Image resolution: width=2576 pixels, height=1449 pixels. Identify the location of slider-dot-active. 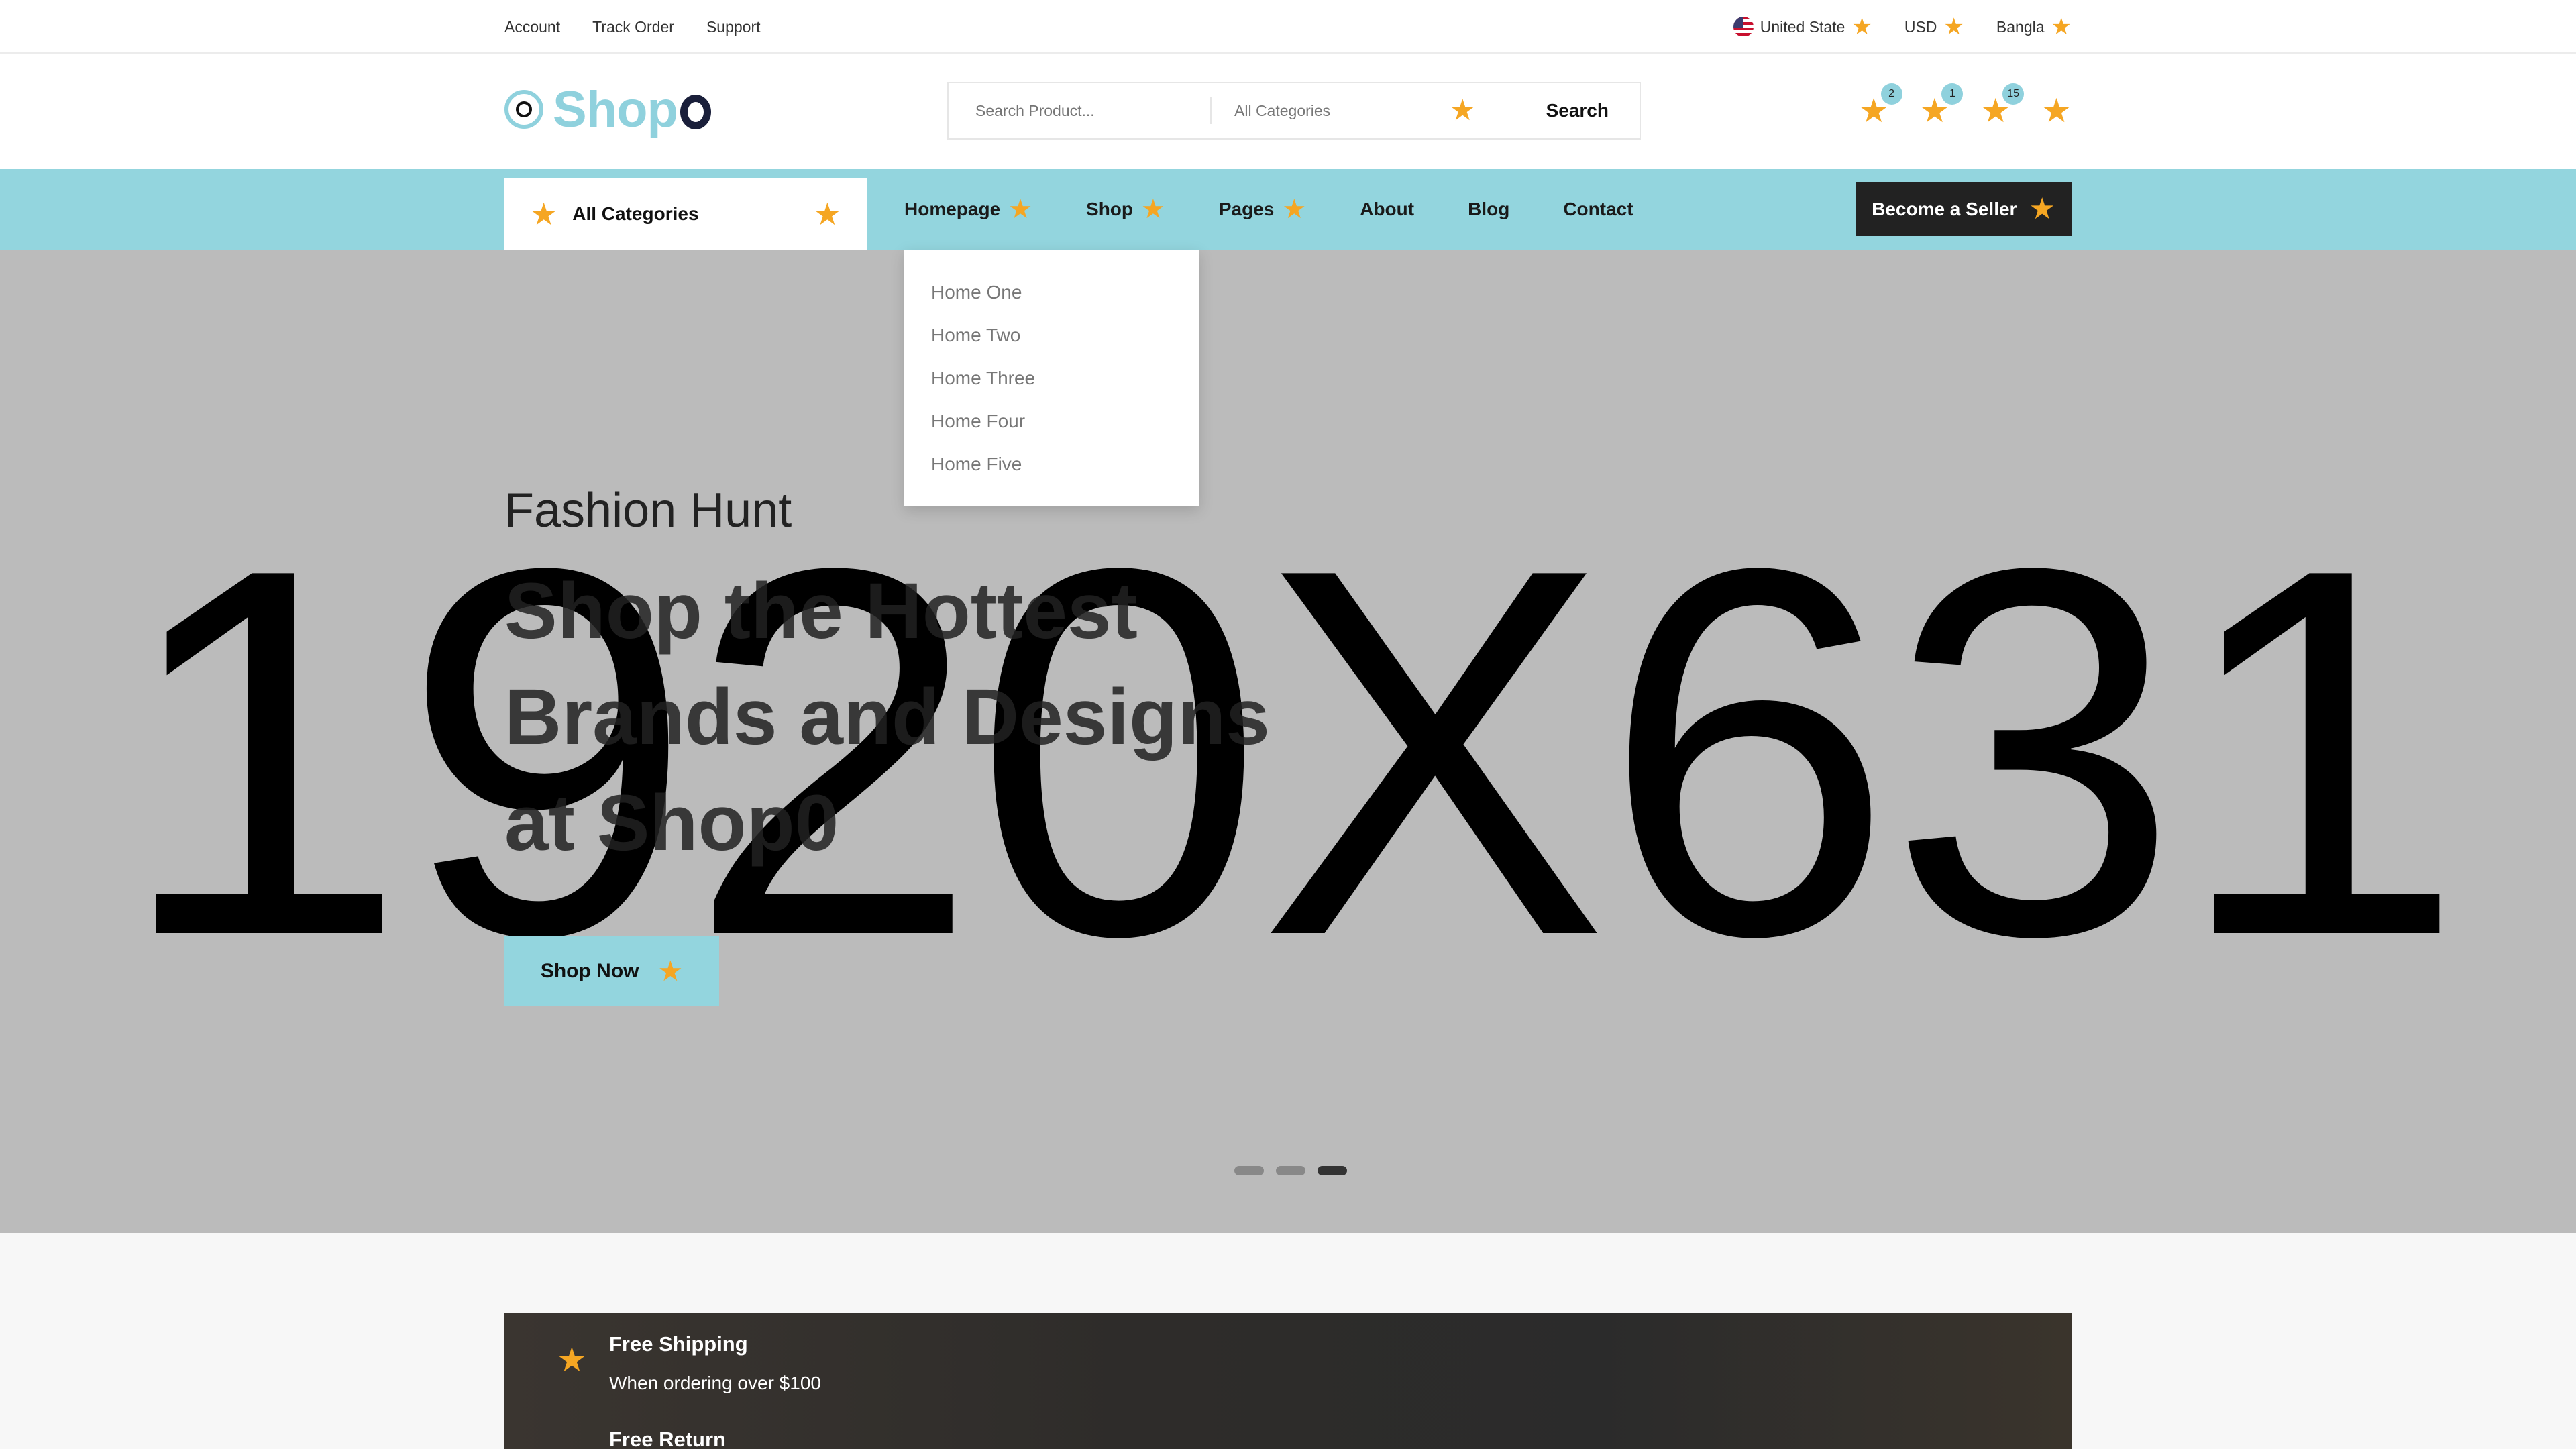
(1332, 1170).